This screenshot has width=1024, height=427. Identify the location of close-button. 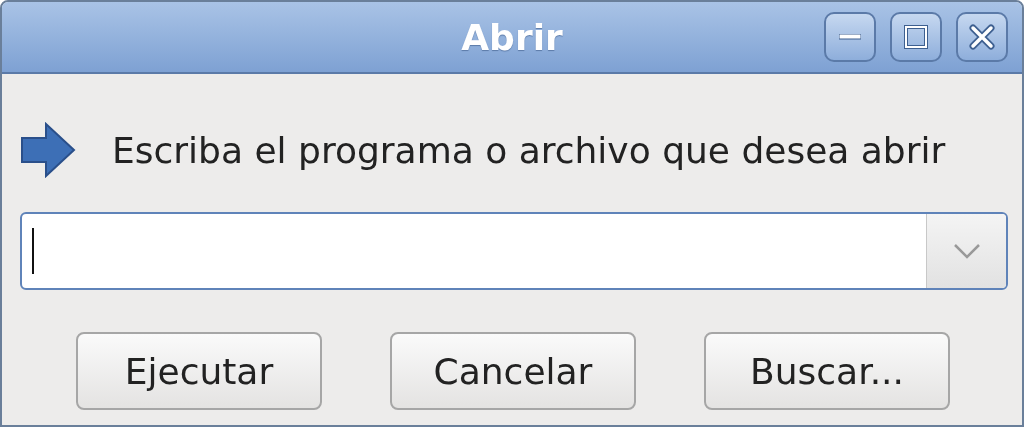
(982, 37).